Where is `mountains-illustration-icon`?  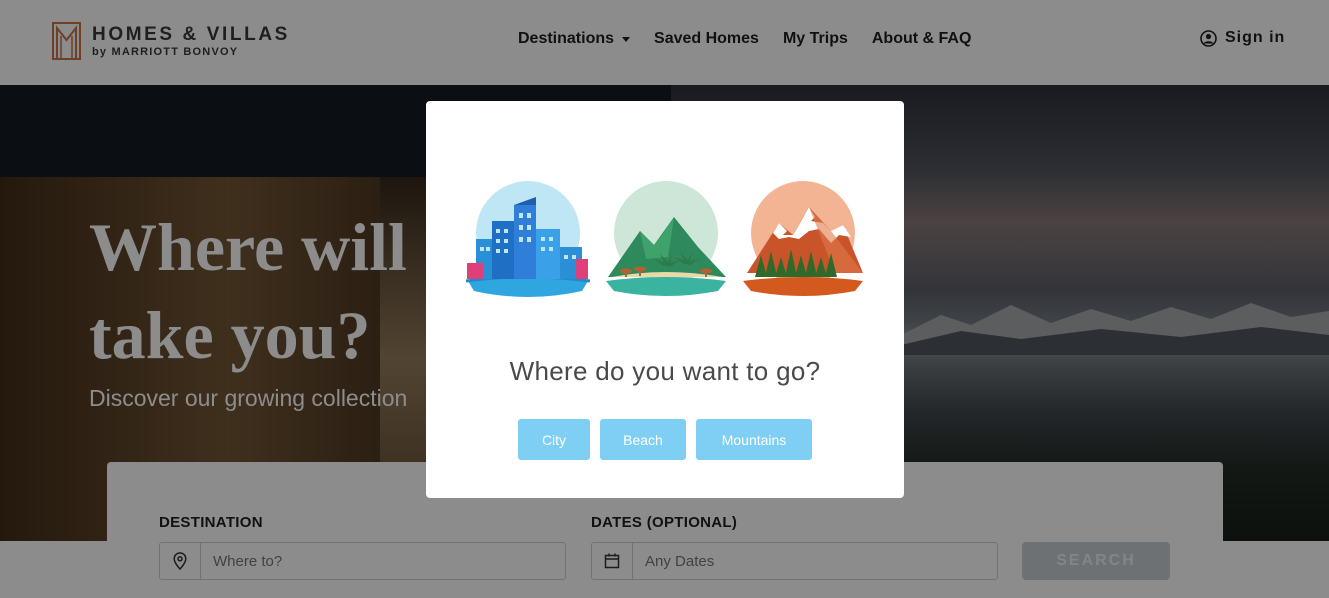 mountains-illustration-icon is located at coordinates (803, 238).